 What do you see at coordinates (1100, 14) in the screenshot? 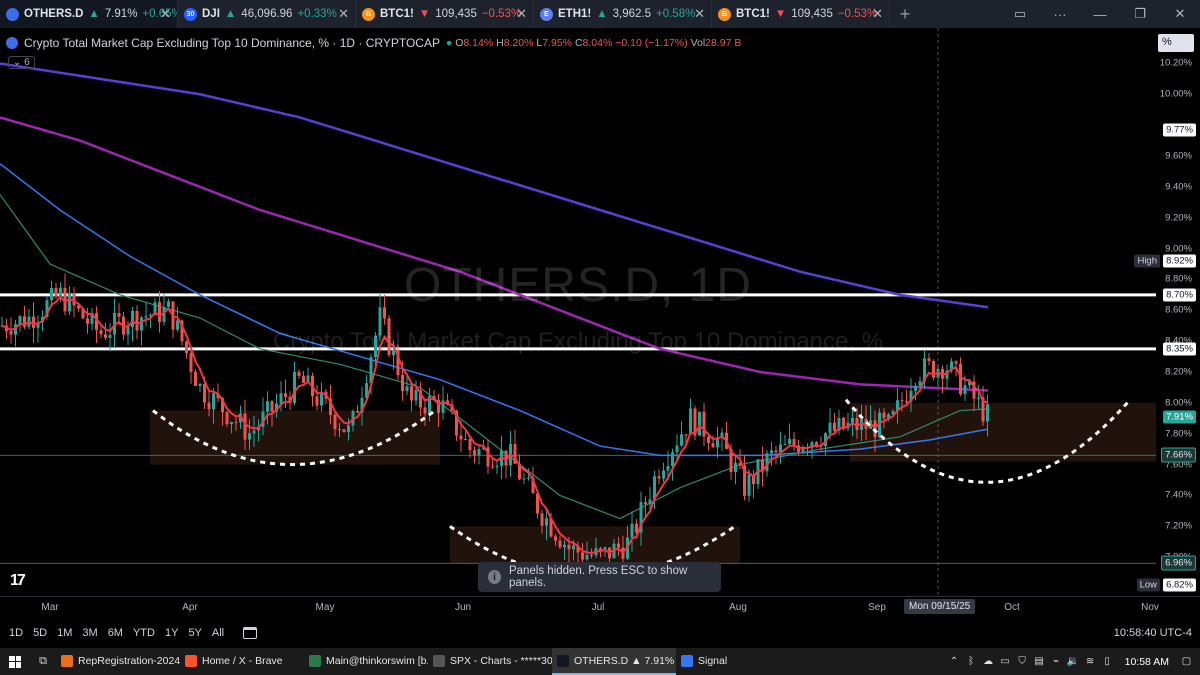
I see `minimize-button: —` at bounding box center [1100, 14].